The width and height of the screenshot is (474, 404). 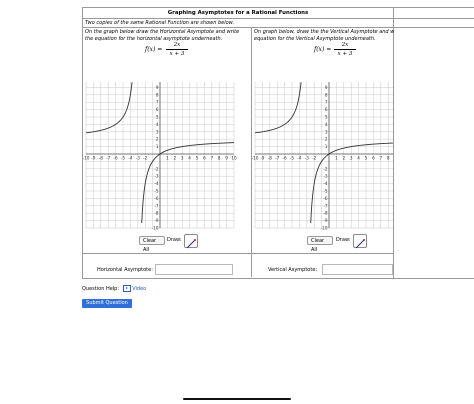 What do you see at coordinates (345, 54) in the screenshot?
I see `right-denominator: x + 3` at bounding box center [345, 54].